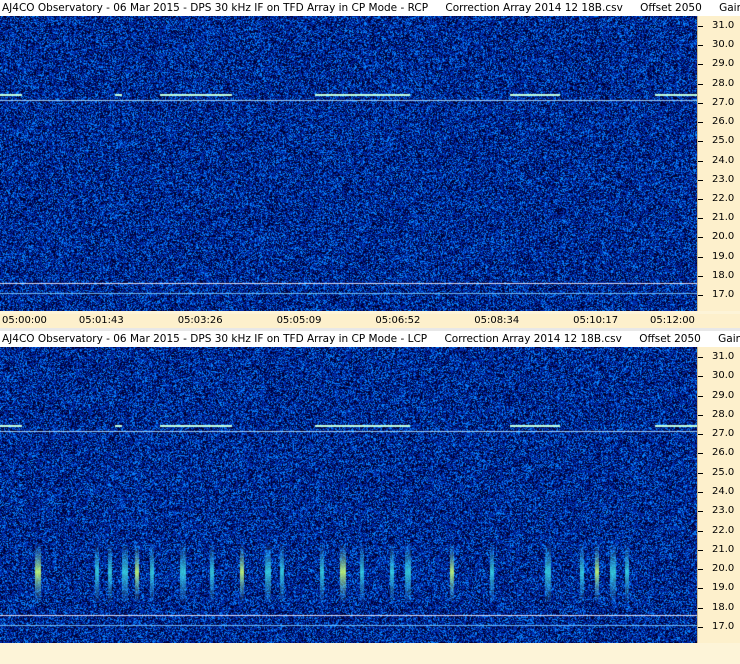  I want to click on rcp-correction: Correction Array 2014 12 18B.csv, so click(534, 8).